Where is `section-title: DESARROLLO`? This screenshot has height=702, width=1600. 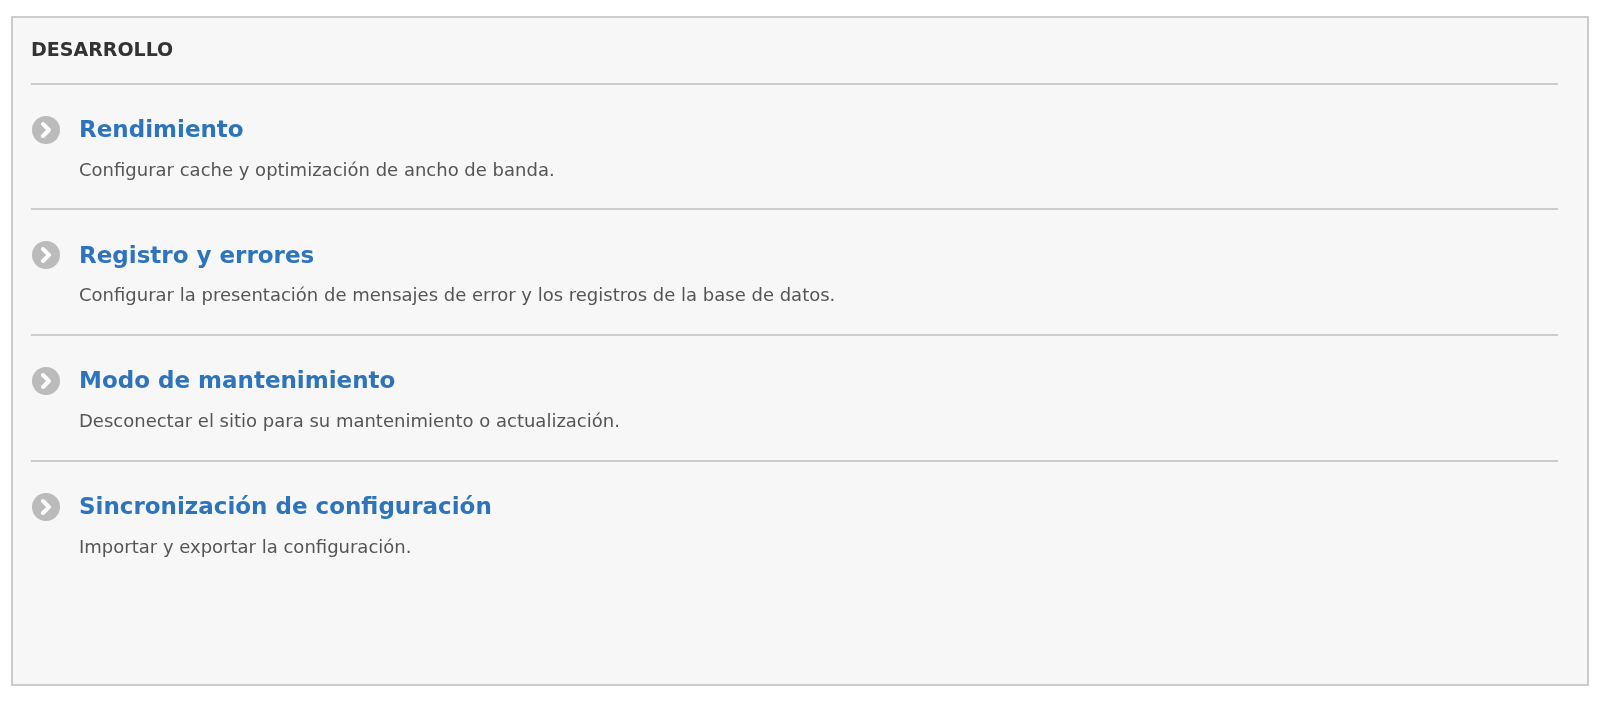 section-title: DESARROLLO is located at coordinates (794, 61).